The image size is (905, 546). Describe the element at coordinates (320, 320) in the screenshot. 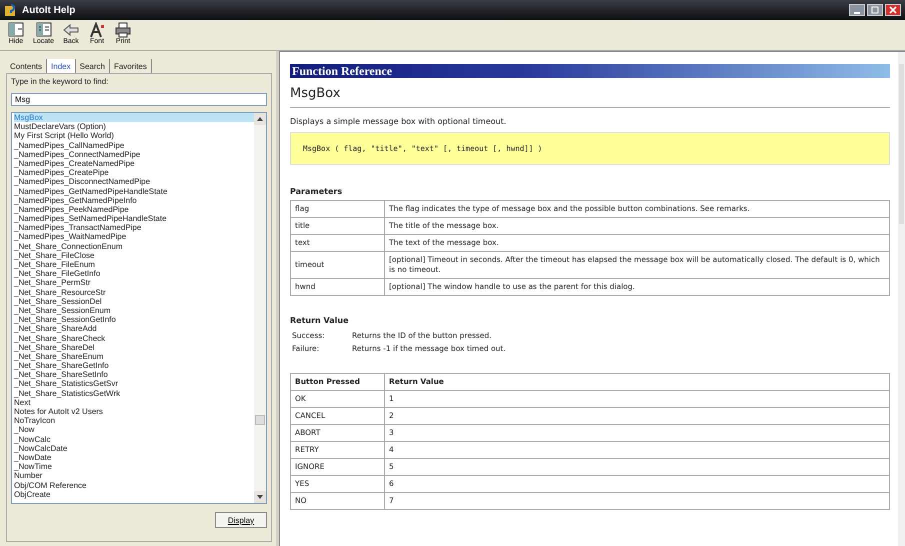

I see `return-value-heading: Return Value` at that location.